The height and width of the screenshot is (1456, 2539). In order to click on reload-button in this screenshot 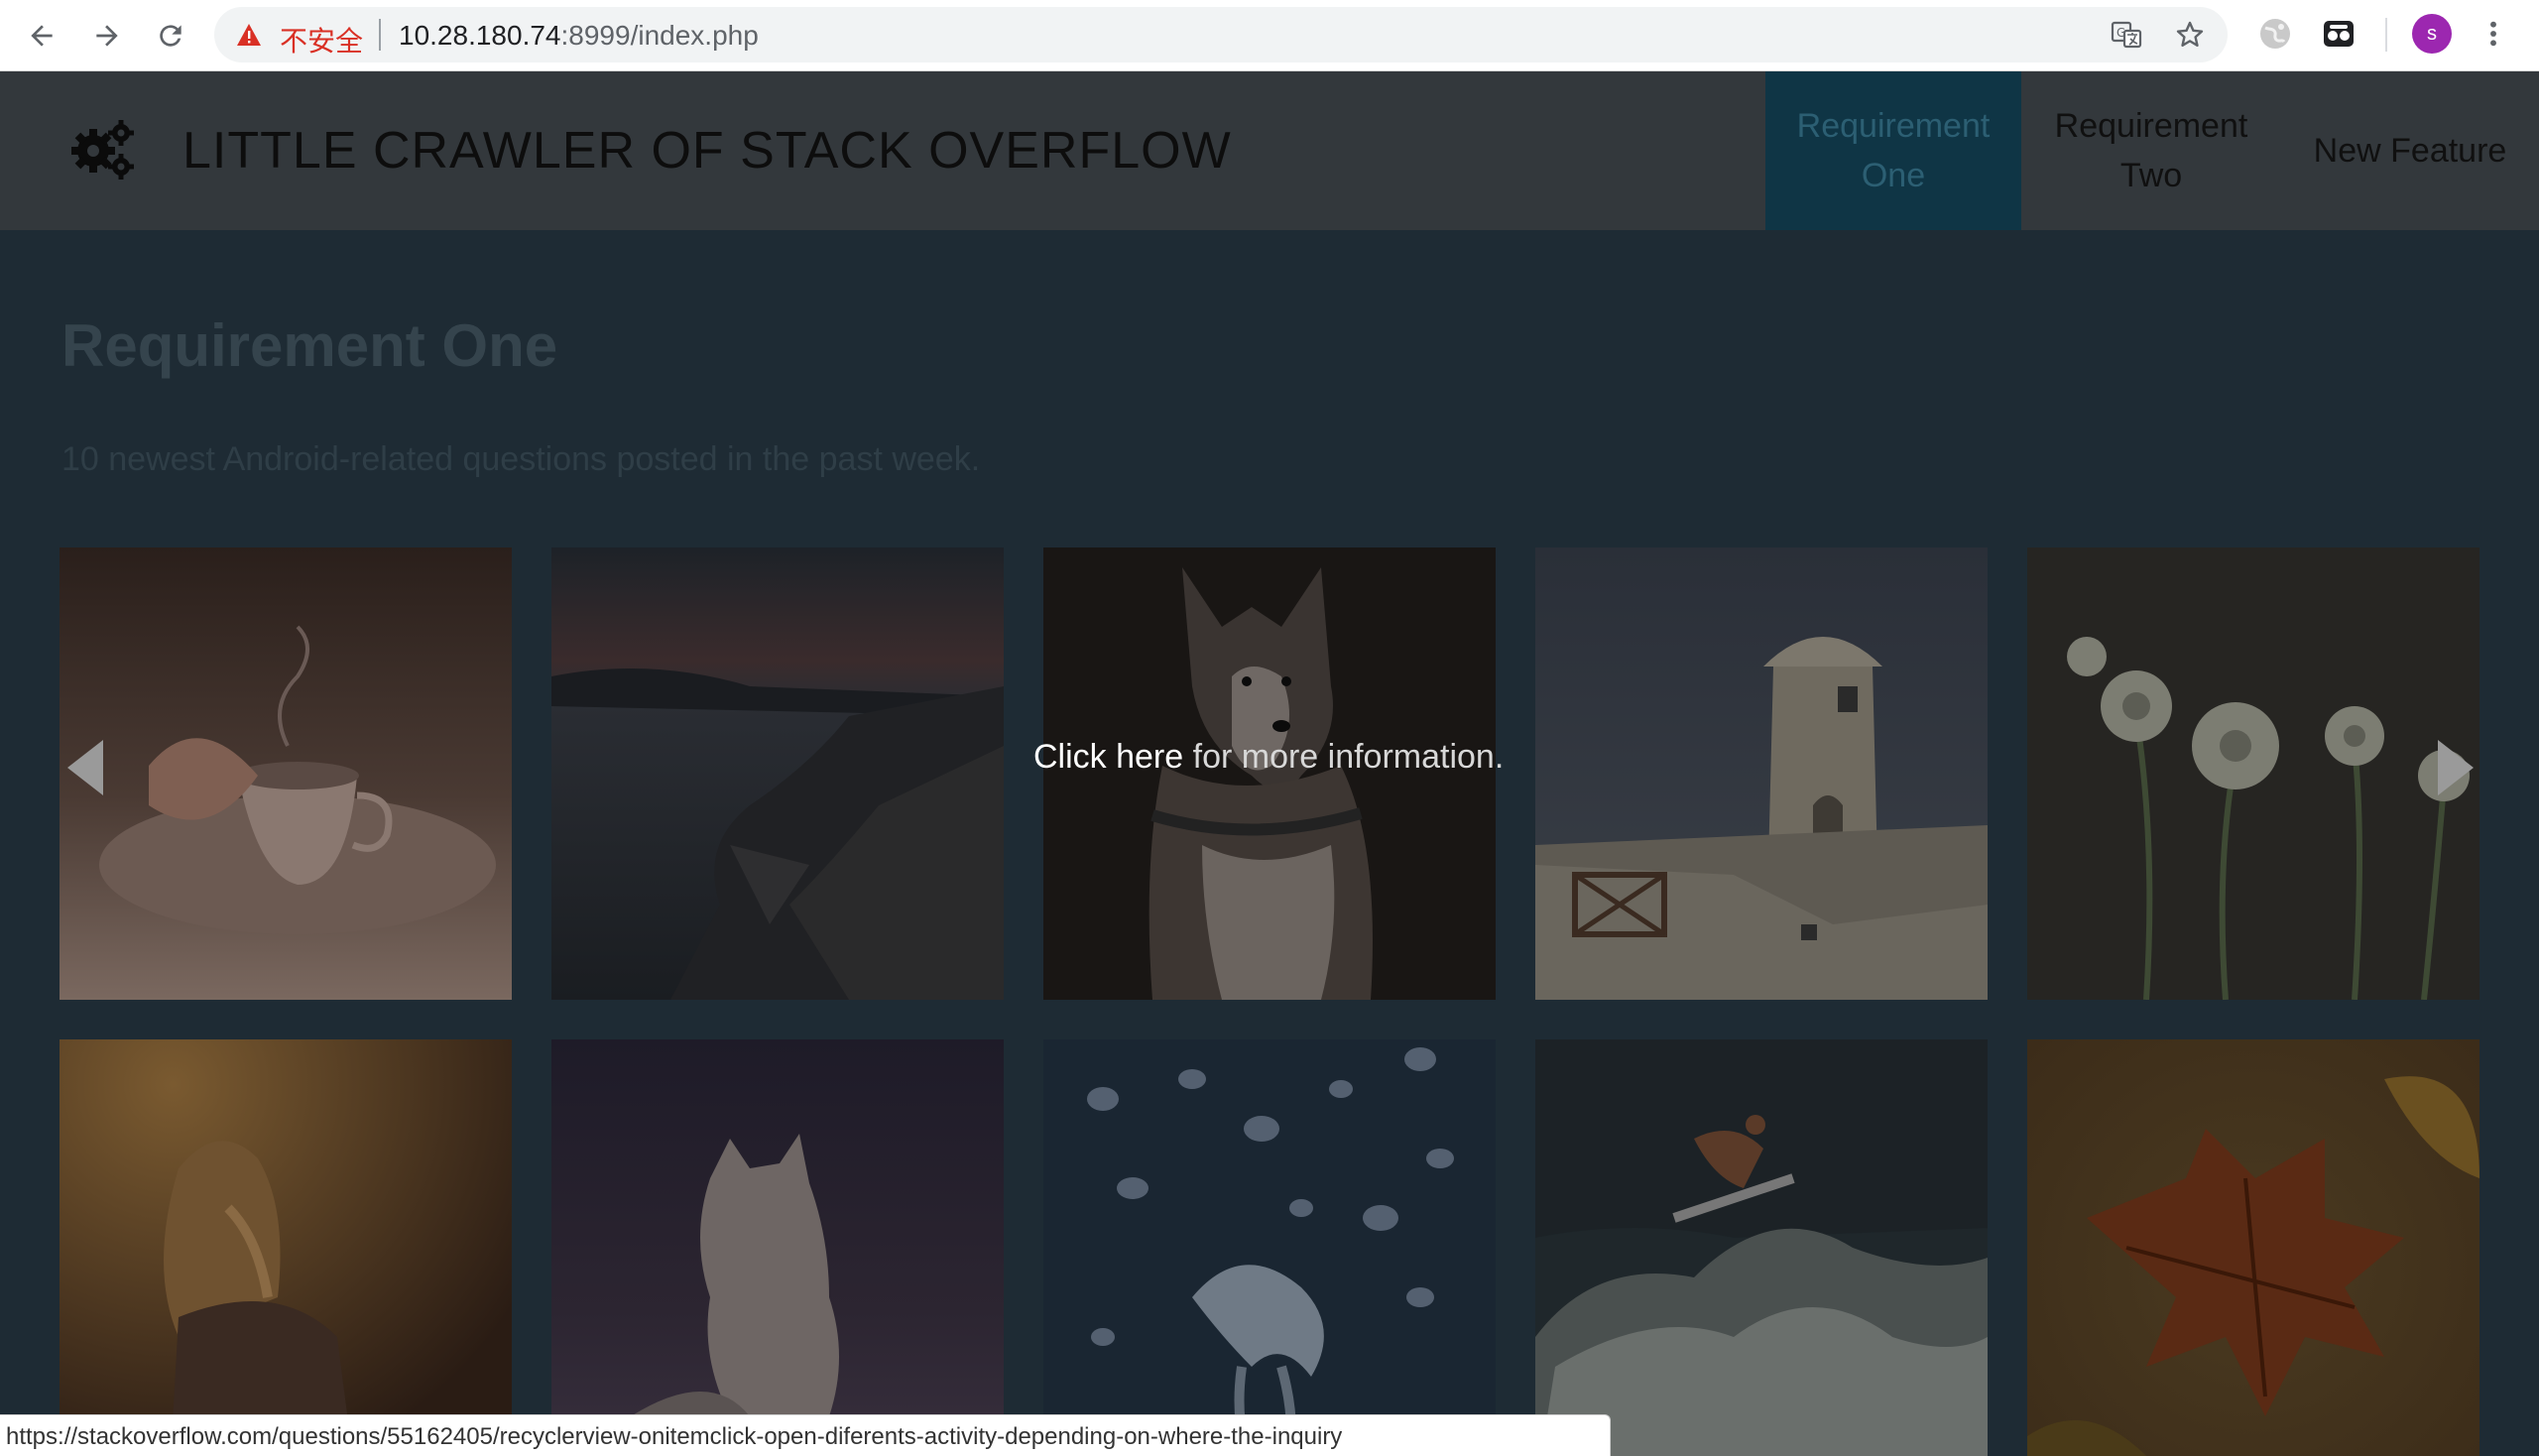, I will do `click(171, 36)`.